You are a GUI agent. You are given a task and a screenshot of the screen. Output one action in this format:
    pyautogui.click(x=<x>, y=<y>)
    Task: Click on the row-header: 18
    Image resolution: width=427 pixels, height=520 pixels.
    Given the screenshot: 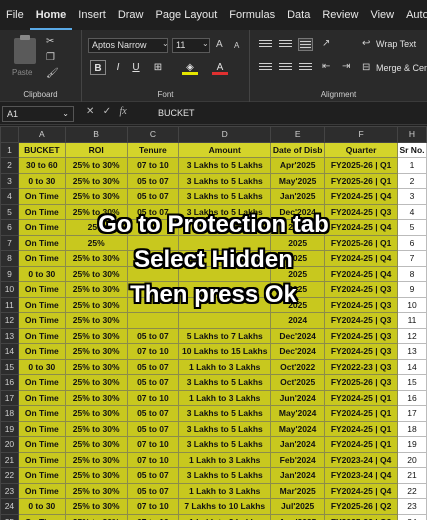 What is the action you would take?
    pyautogui.click(x=9, y=413)
    